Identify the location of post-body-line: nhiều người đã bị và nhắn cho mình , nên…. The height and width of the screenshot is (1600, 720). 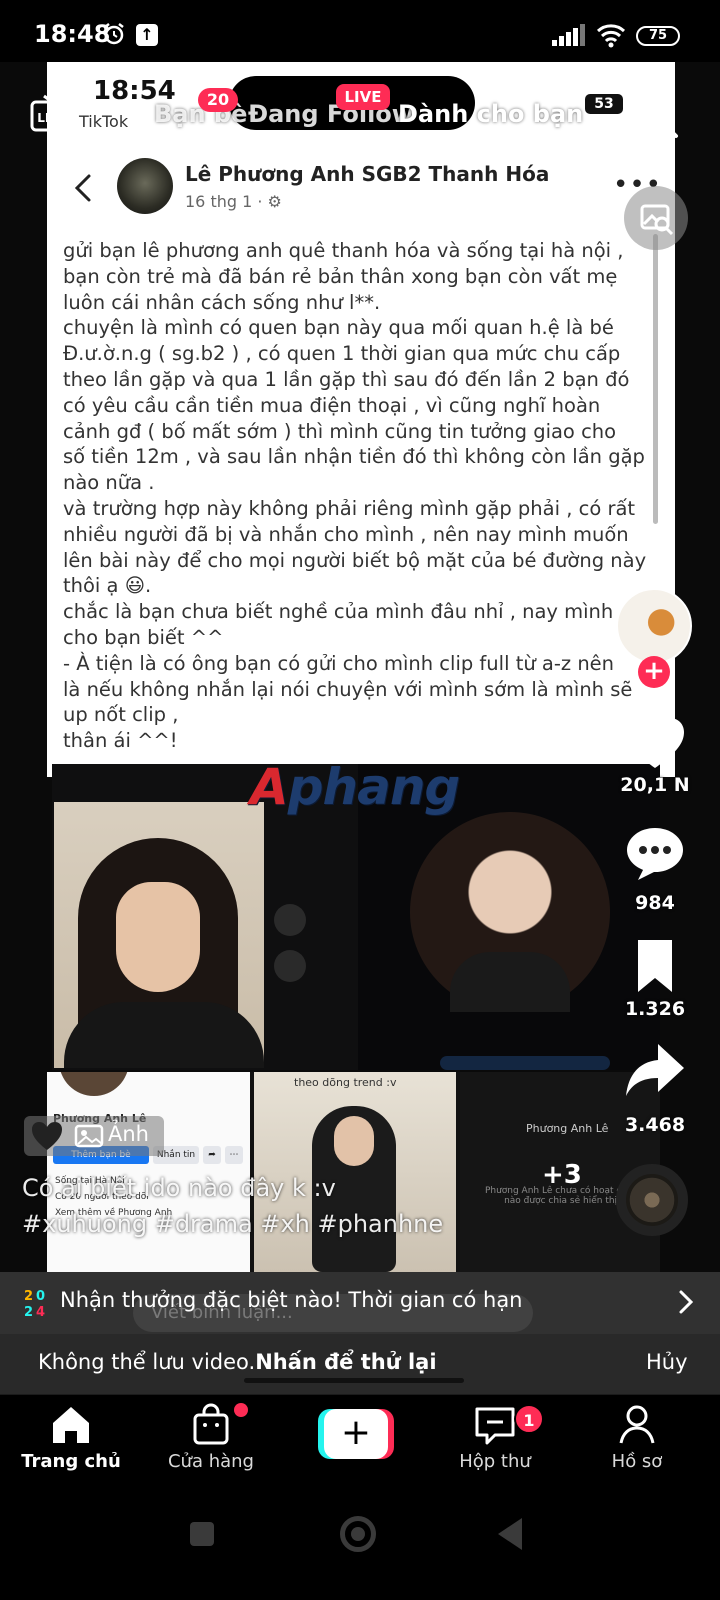
(346, 534).